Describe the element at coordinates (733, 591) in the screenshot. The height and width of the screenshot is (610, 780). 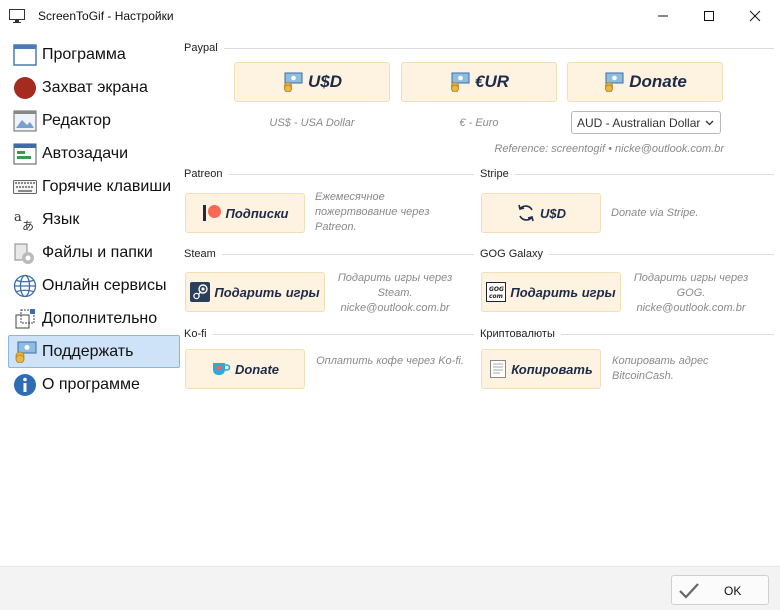
I see `ok-label: OK` at that location.